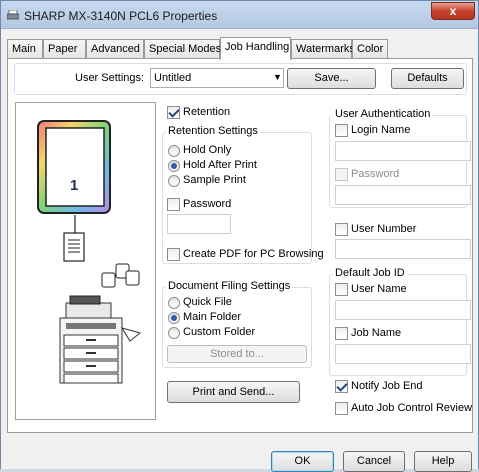  I want to click on dialog-footer: OK Cancel Help, so click(239, 452).